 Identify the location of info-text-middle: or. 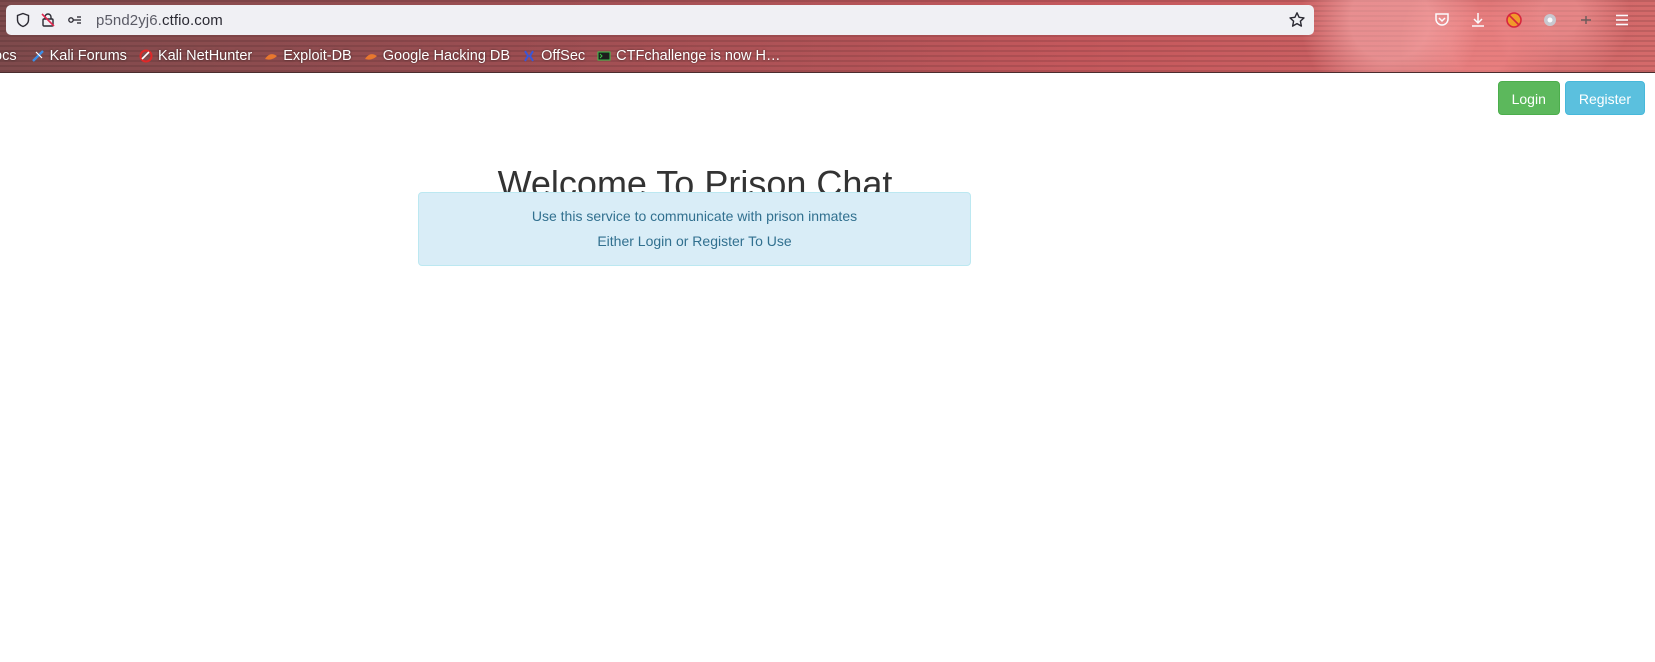
(682, 241).